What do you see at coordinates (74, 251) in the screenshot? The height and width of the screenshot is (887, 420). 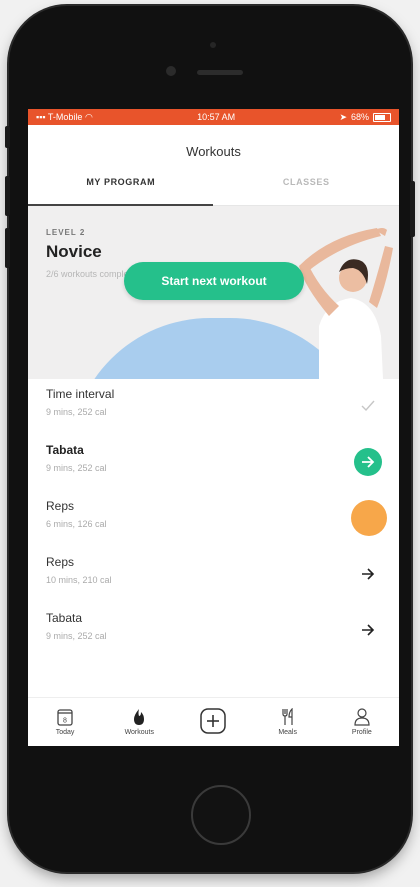 I see `program-name: Novice` at bounding box center [74, 251].